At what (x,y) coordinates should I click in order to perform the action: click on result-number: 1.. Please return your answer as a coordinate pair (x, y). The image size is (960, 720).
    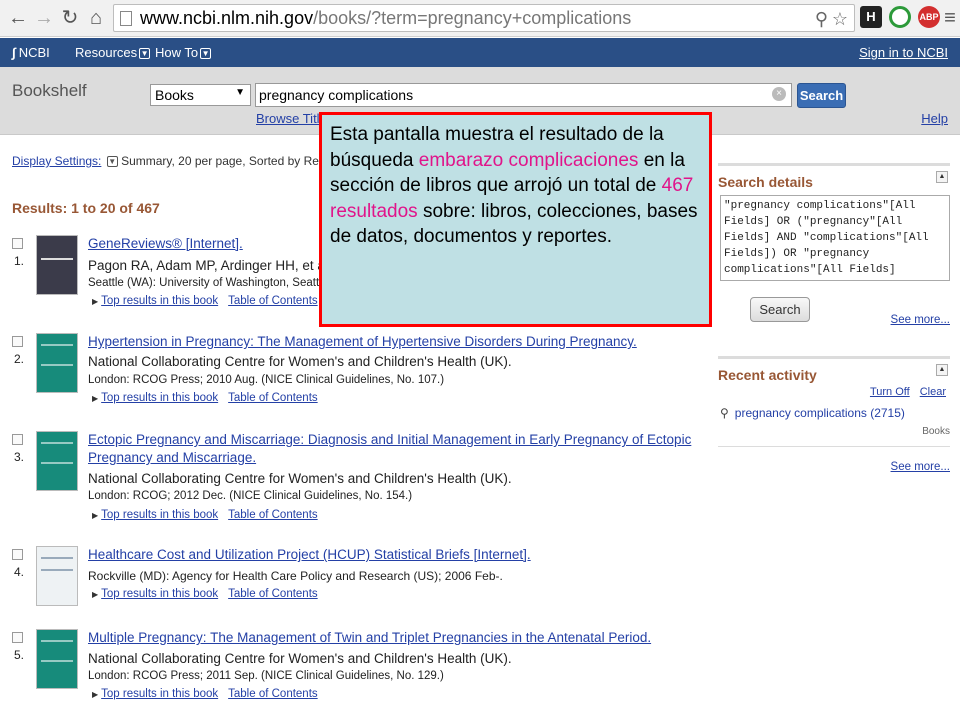
    Looking at the image, I should click on (19, 261).